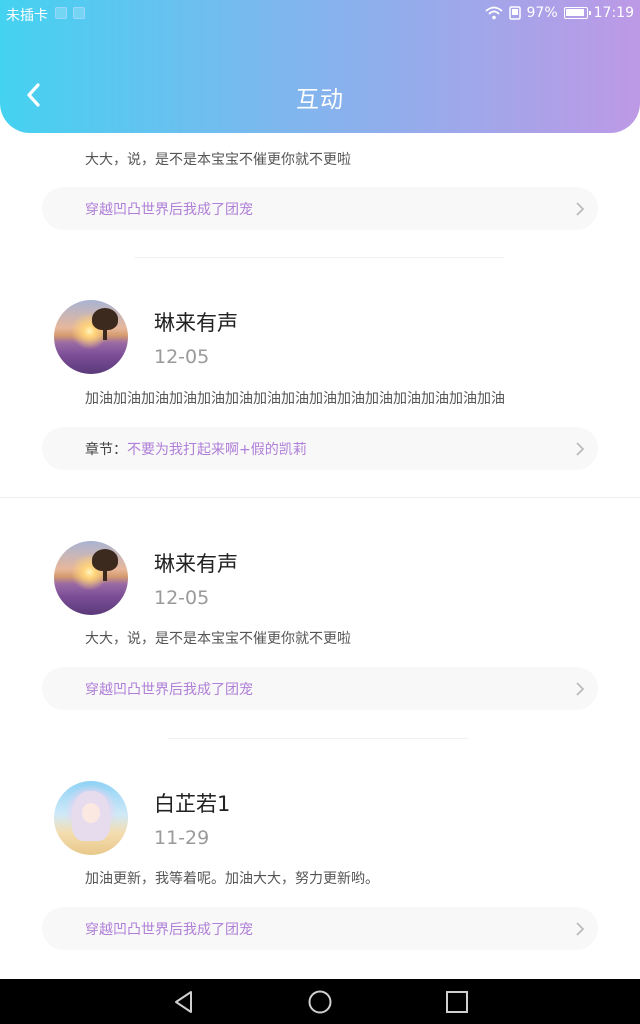 The height and width of the screenshot is (1024, 640). What do you see at coordinates (320, 448) in the screenshot?
I see `chapter-link: 章节：不要为我打起来啊+假的凯莉` at bounding box center [320, 448].